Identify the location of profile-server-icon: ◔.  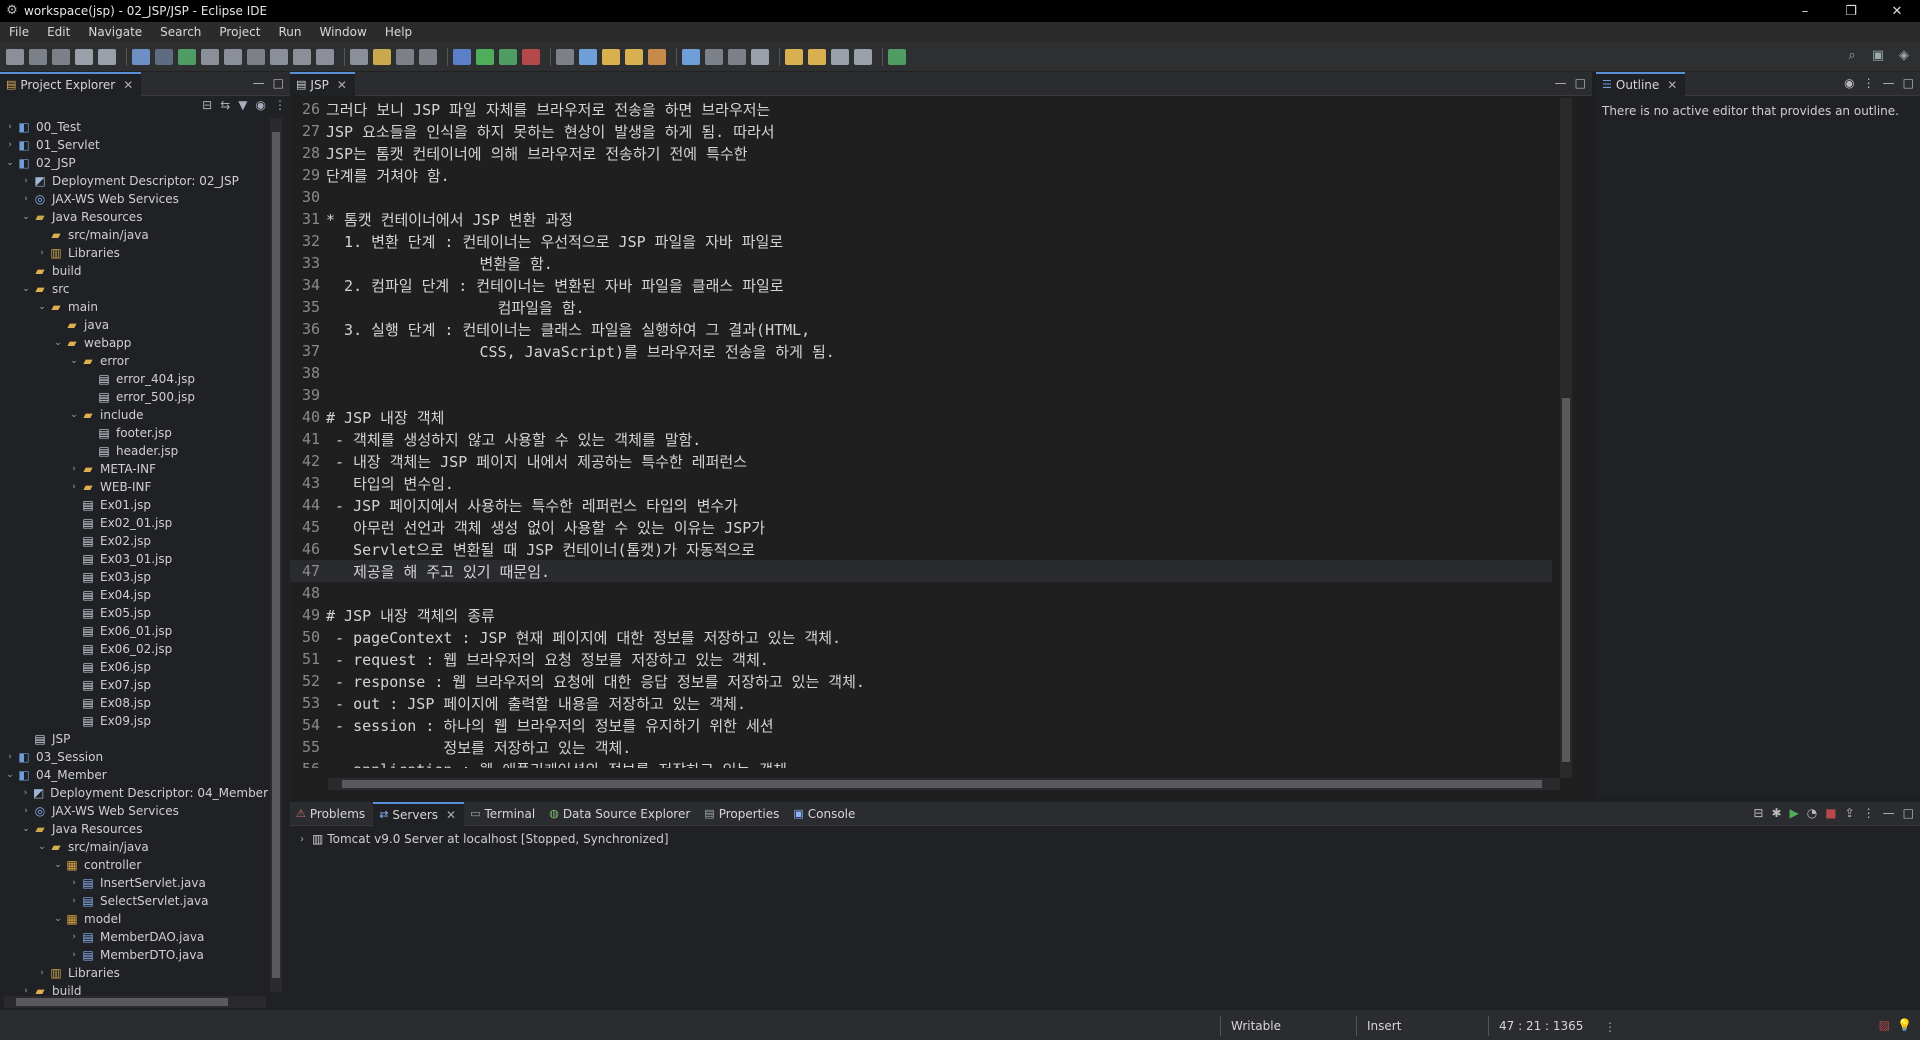
(1812, 813).